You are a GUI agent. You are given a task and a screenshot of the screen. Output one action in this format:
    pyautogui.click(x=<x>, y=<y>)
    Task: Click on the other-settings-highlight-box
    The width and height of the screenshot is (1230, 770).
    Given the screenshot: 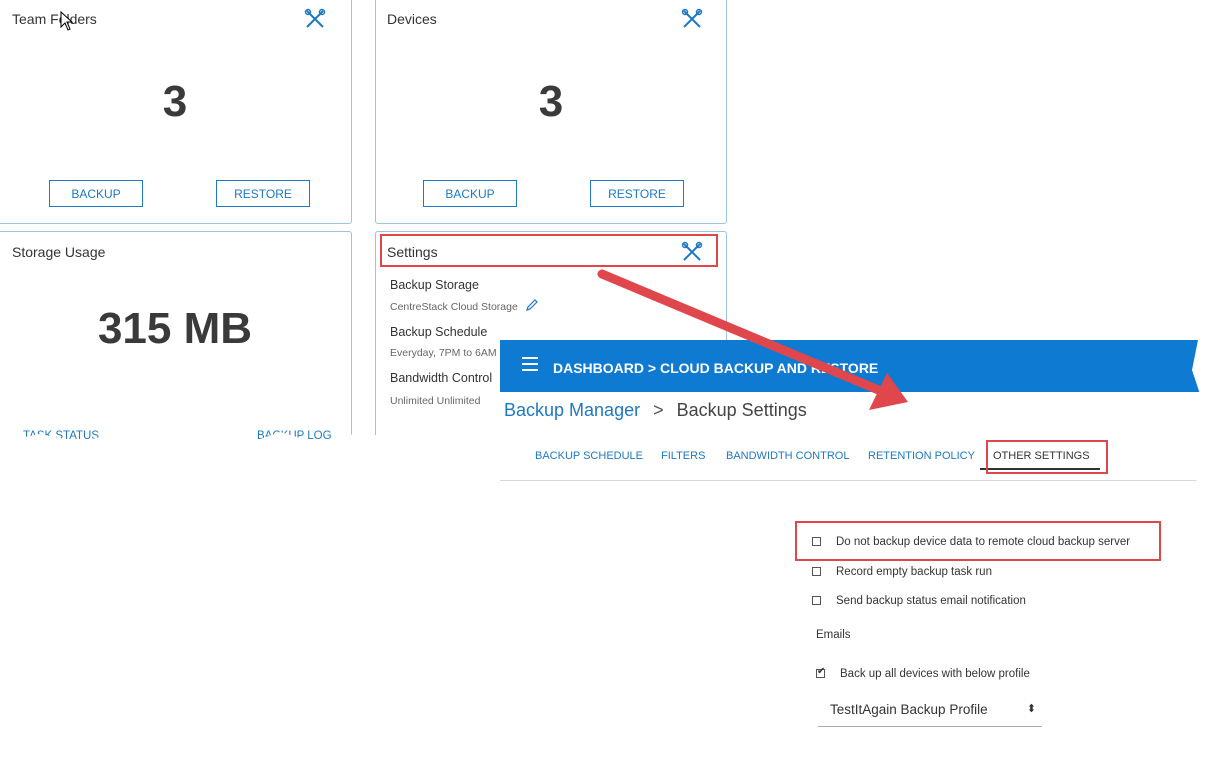 What is the action you would take?
    pyautogui.click(x=1047, y=457)
    